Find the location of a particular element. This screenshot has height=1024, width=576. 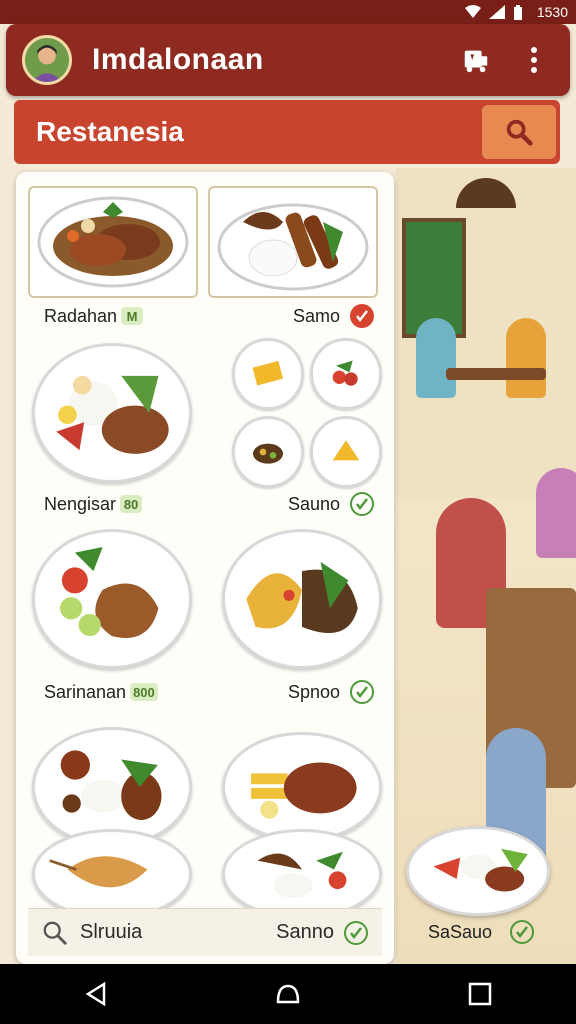

home-icon is located at coordinates (288, 994).